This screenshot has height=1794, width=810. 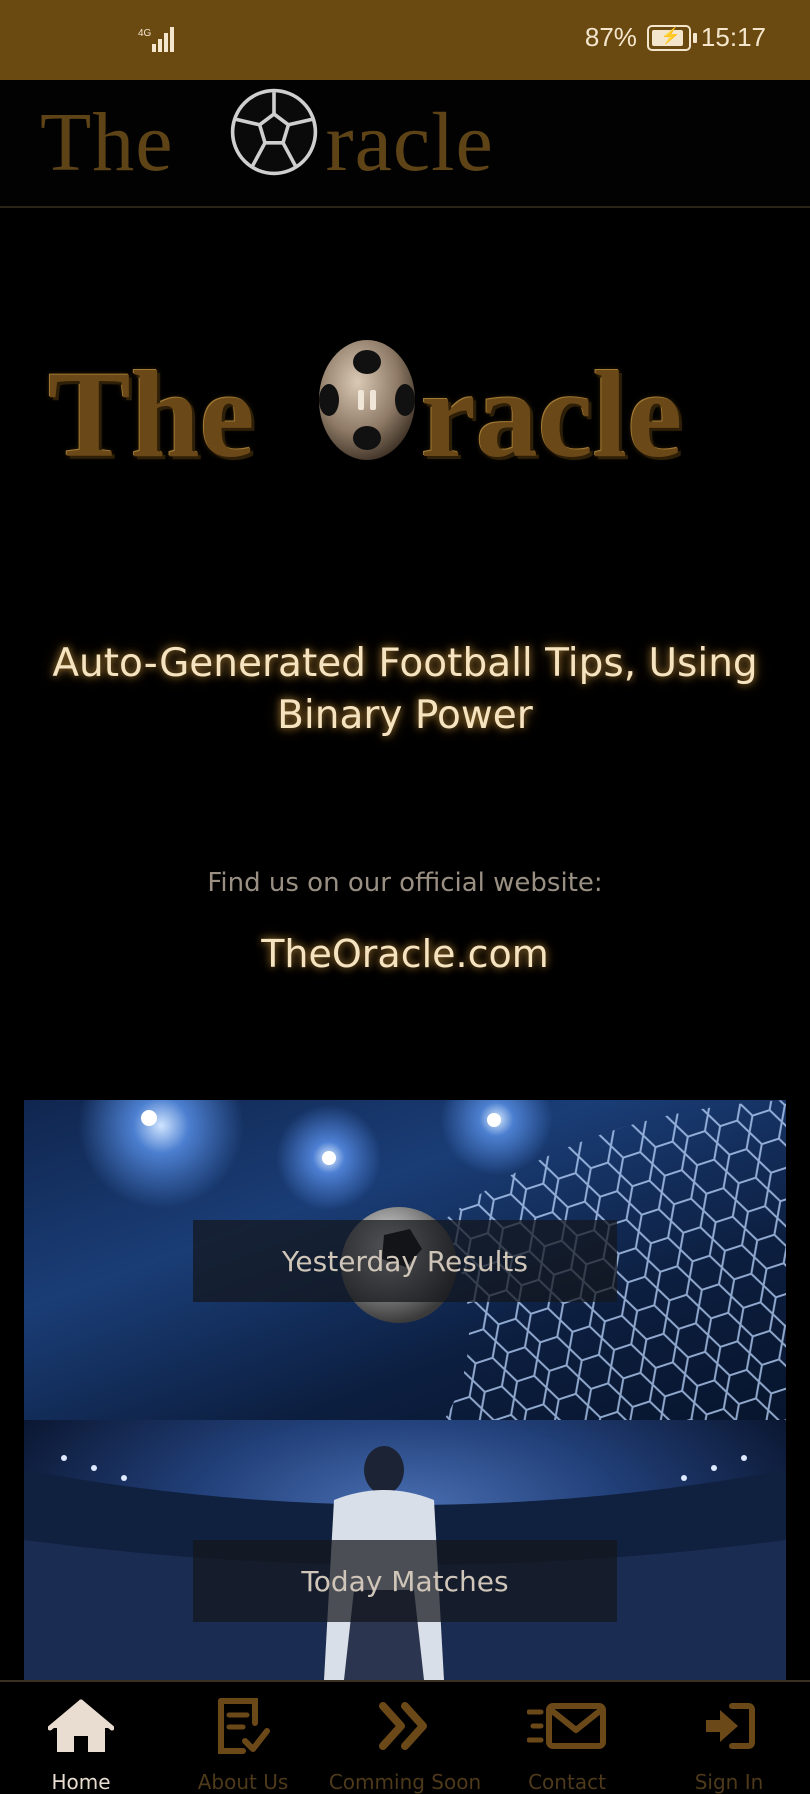 I want to click on nav-item-sign-in: Sign In, so click(x=729, y=1738).